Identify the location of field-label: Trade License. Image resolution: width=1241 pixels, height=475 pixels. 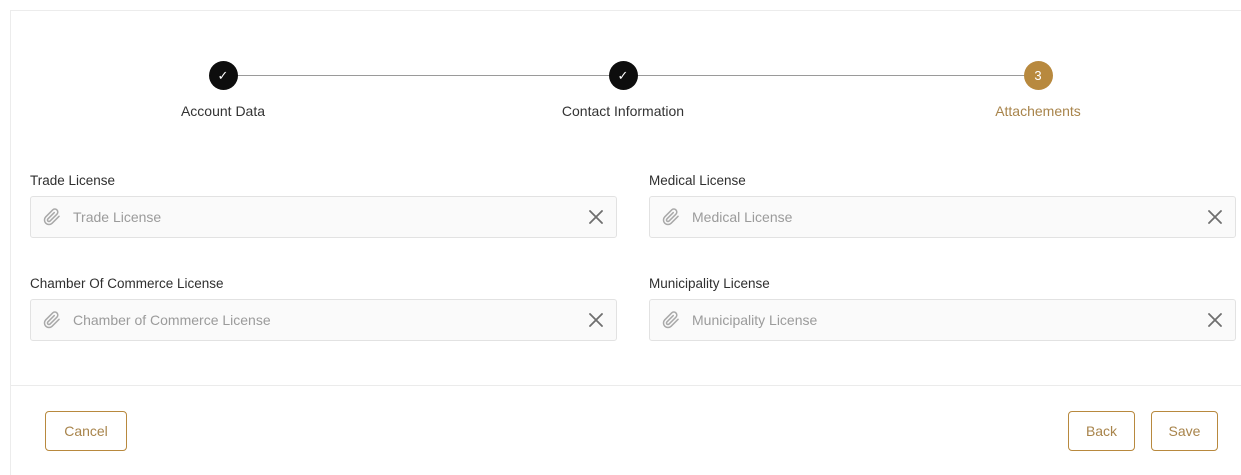
(73, 180).